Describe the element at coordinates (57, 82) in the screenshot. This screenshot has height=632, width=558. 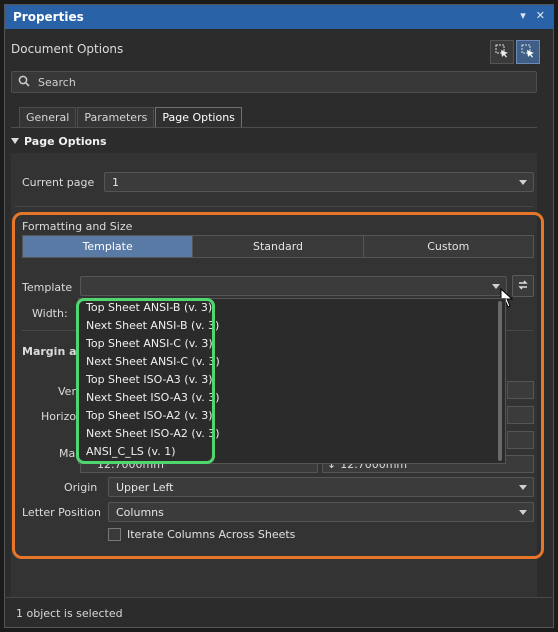
I see `search-placeholder: Search` at that location.